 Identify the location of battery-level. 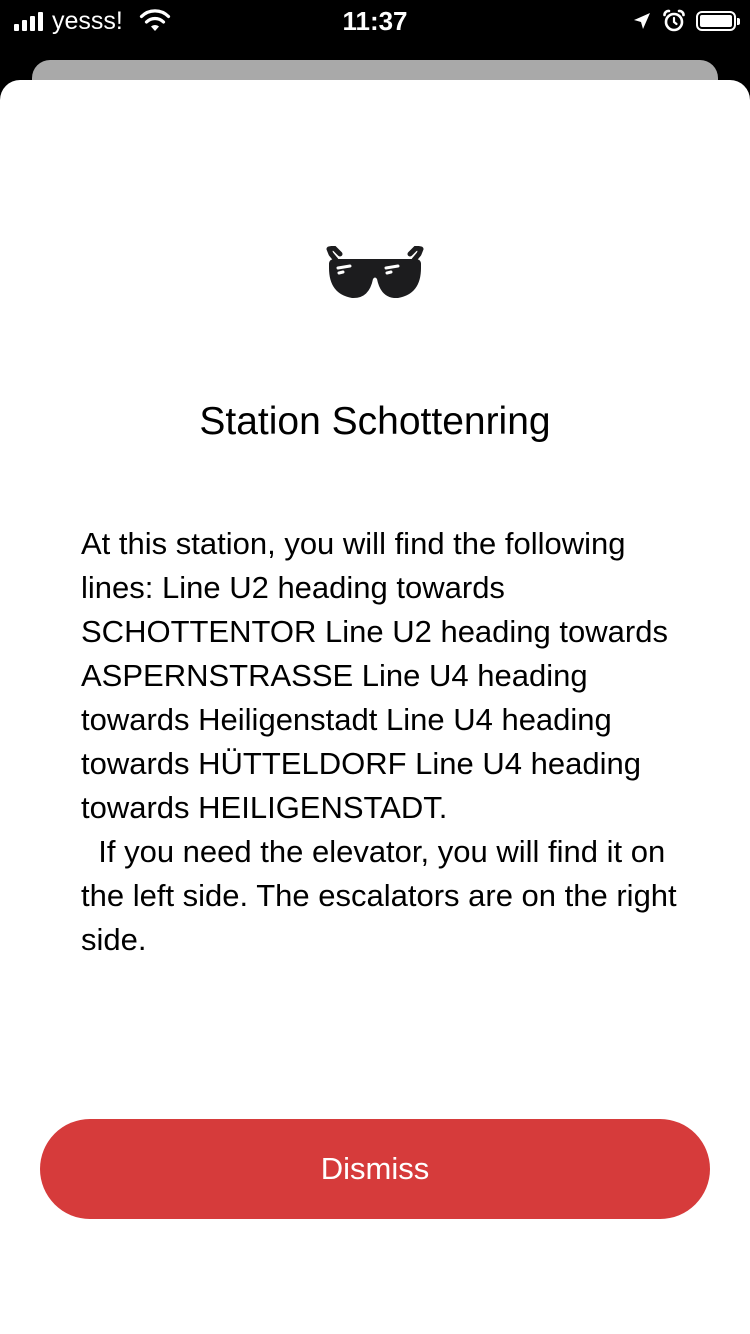
(716, 21).